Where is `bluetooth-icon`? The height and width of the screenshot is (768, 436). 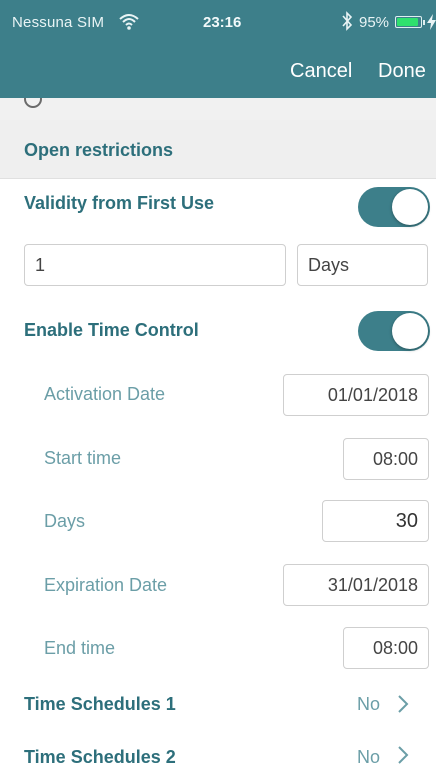
bluetooth-icon is located at coordinates (347, 21).